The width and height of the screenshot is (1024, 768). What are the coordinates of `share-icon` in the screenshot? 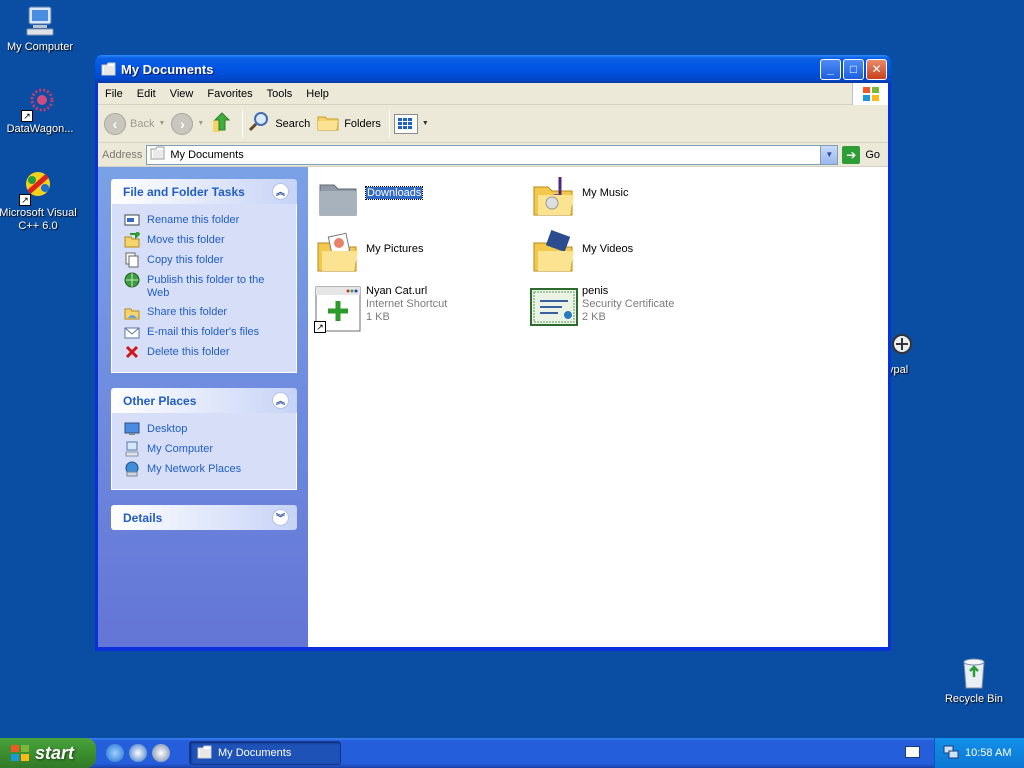 It's located at (132, 312).